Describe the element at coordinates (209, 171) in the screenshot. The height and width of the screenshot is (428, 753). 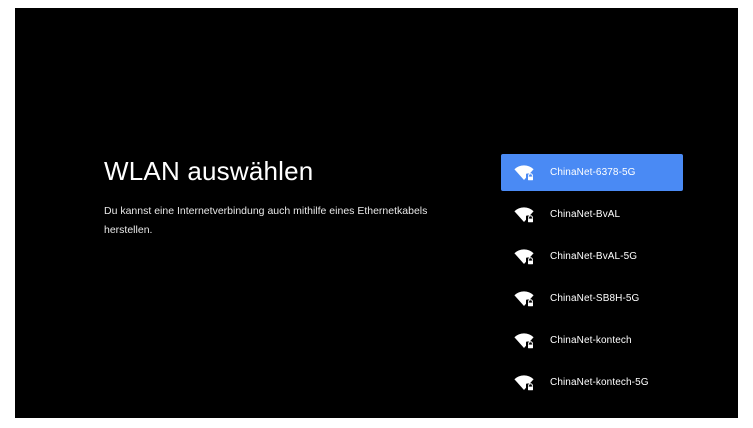
I see `page-title: WLAN auswählen` at that location.